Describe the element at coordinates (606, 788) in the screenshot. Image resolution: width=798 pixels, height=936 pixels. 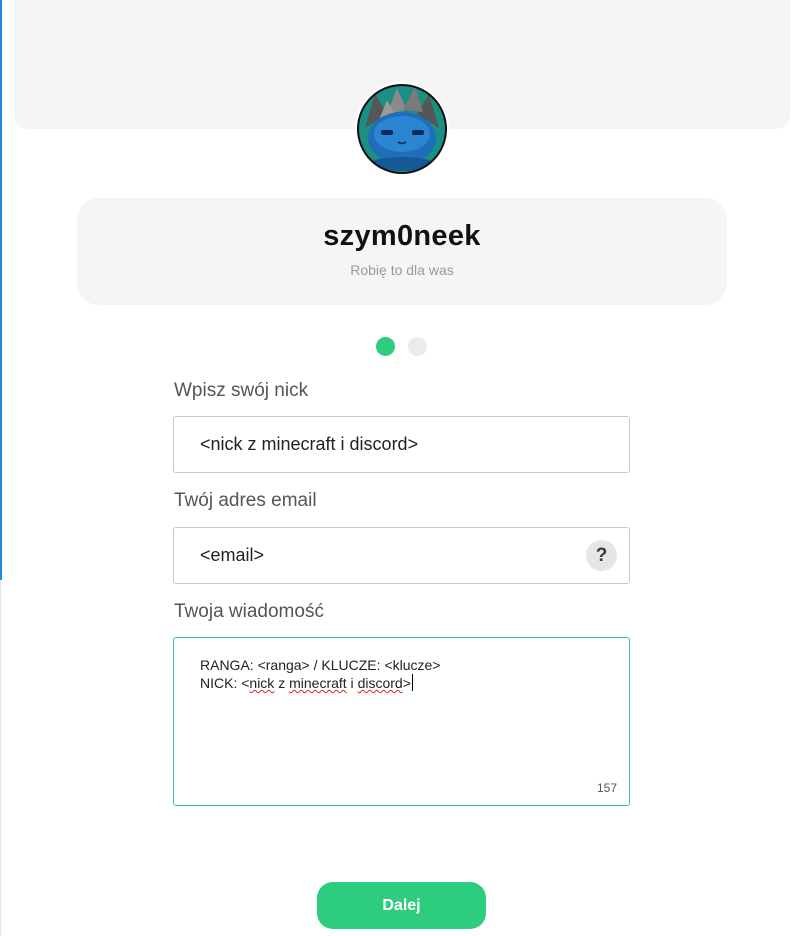
I see `character-counter: 157` at that location.